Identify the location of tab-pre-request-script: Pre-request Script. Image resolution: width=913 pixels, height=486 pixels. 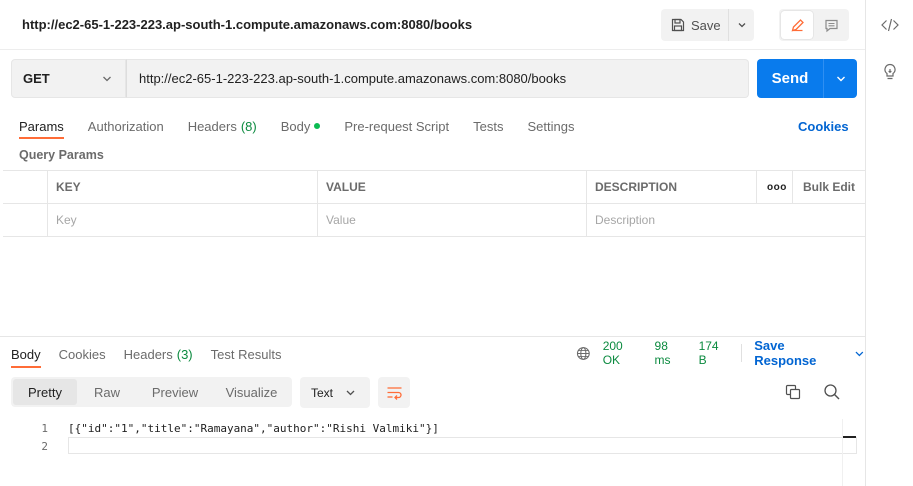
(396, 126).